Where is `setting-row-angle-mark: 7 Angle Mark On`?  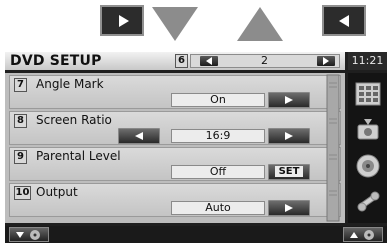 setting-row-angle-mark: 7 Angle Mark On is located at coordinates (175, 92).